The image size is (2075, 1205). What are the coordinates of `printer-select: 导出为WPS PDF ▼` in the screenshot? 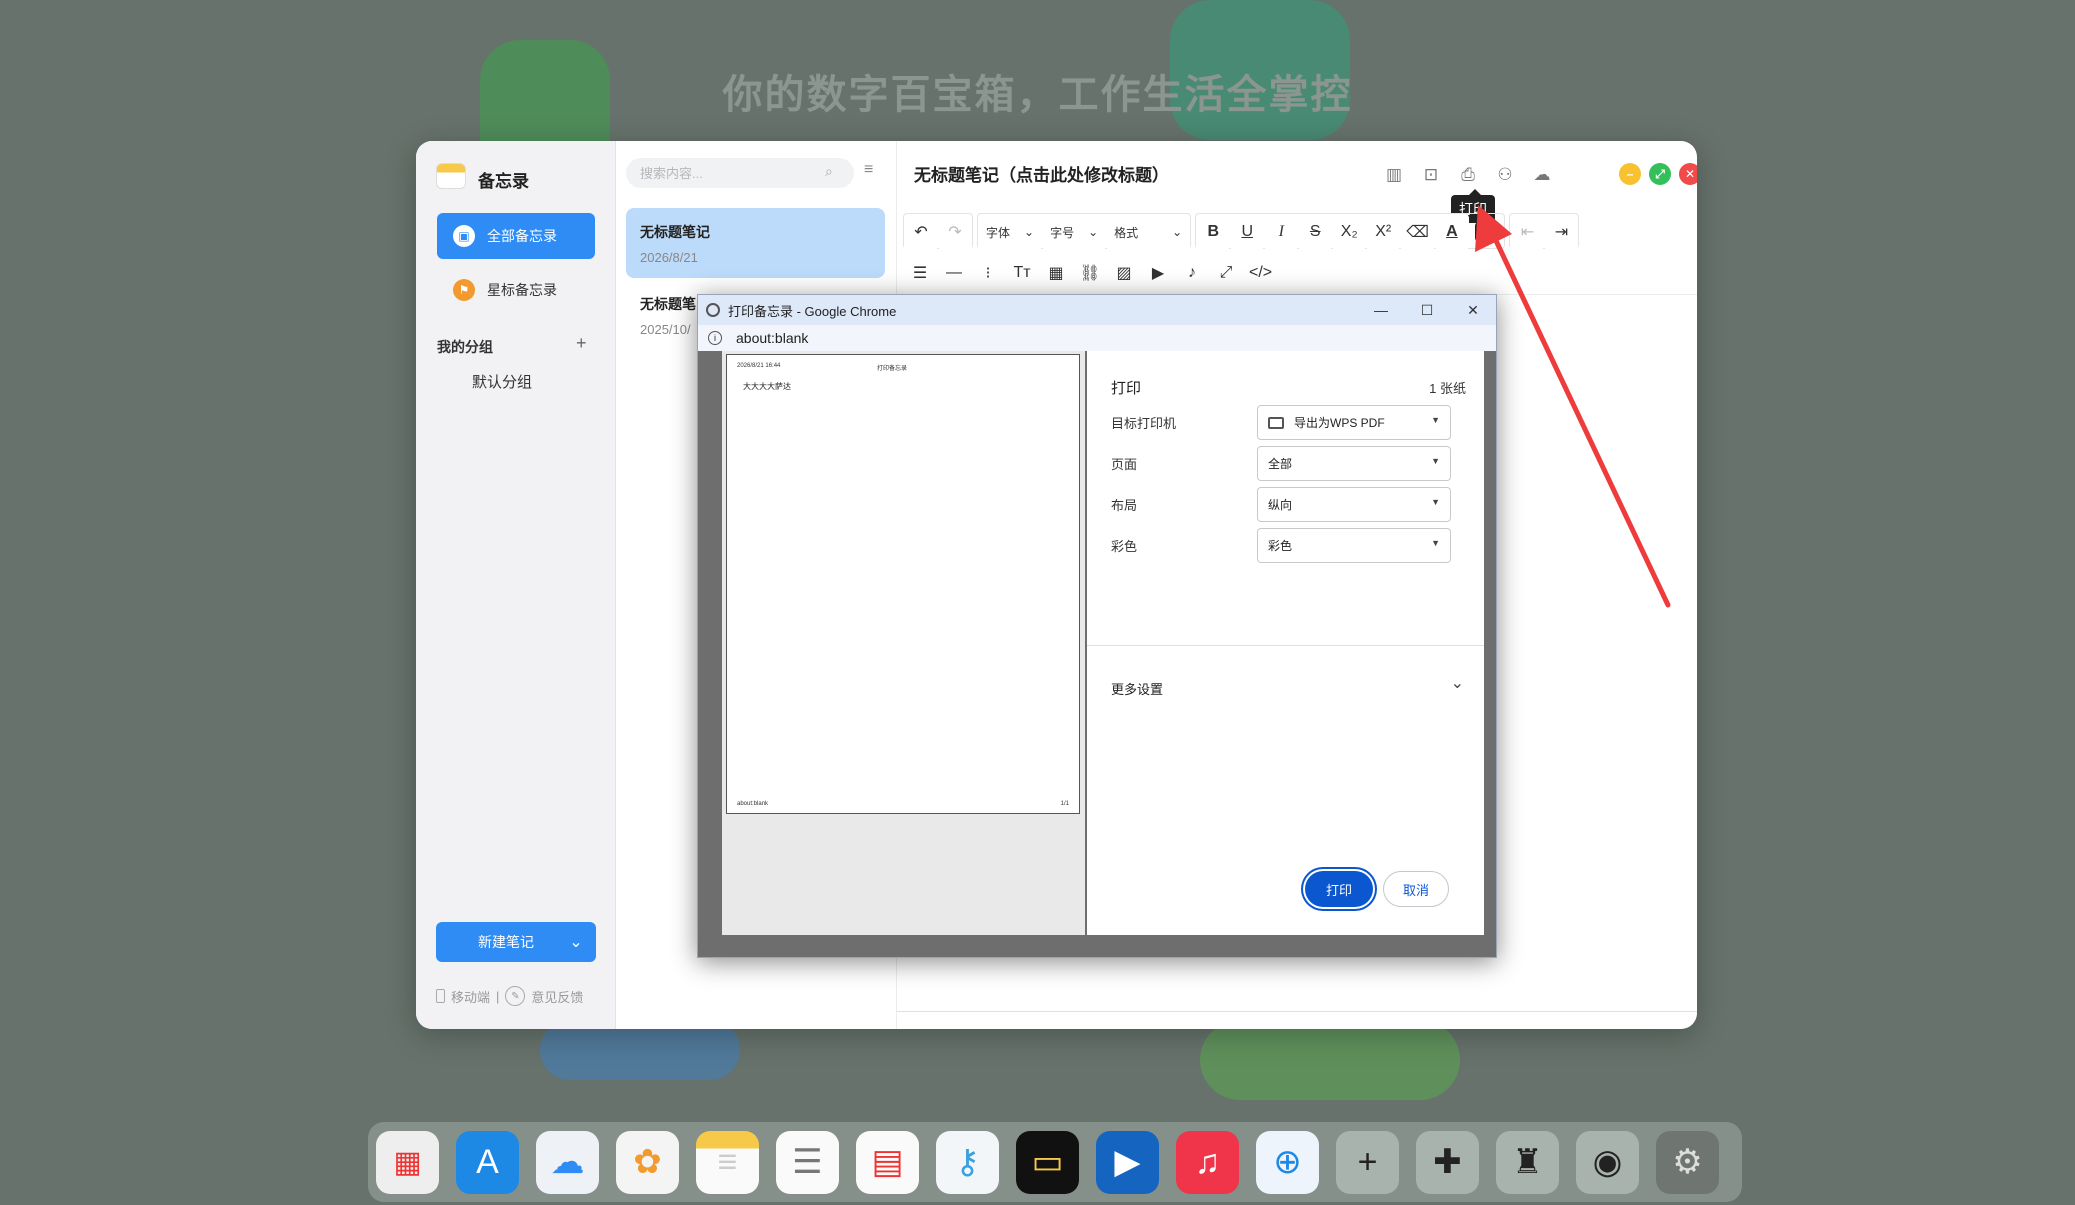 It's located at (1354, 422).